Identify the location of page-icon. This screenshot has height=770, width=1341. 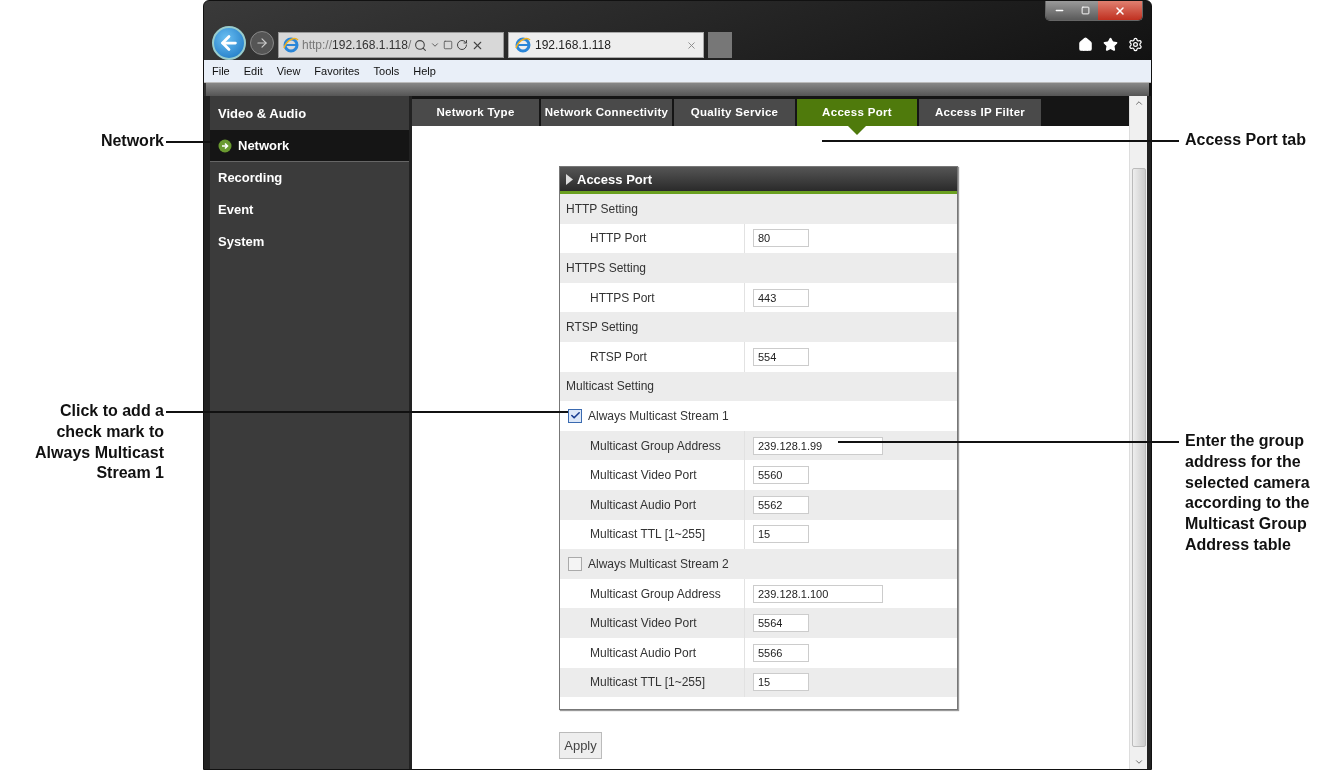
(448, 45).